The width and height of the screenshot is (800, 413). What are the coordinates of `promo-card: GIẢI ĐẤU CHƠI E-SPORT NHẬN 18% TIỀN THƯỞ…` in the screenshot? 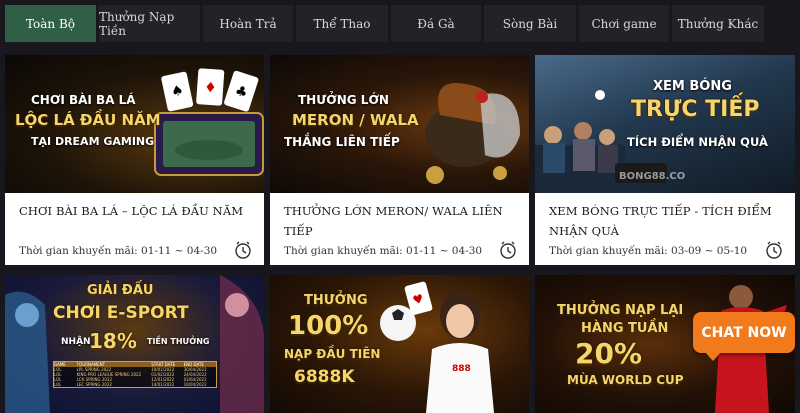 It's located at (134, 344).